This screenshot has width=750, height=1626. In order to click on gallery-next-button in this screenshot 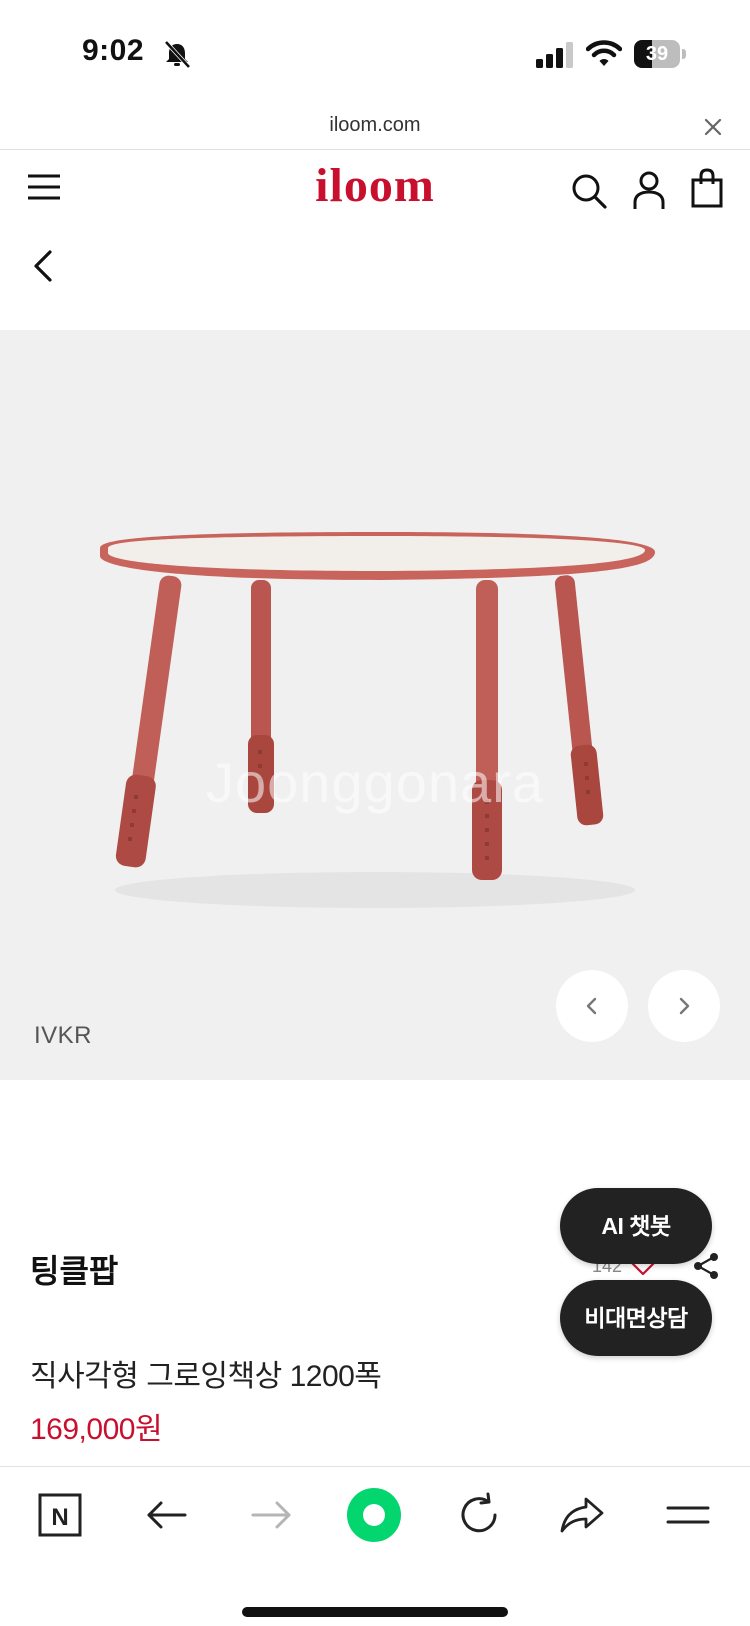, I will do `click(684, 1006)`.